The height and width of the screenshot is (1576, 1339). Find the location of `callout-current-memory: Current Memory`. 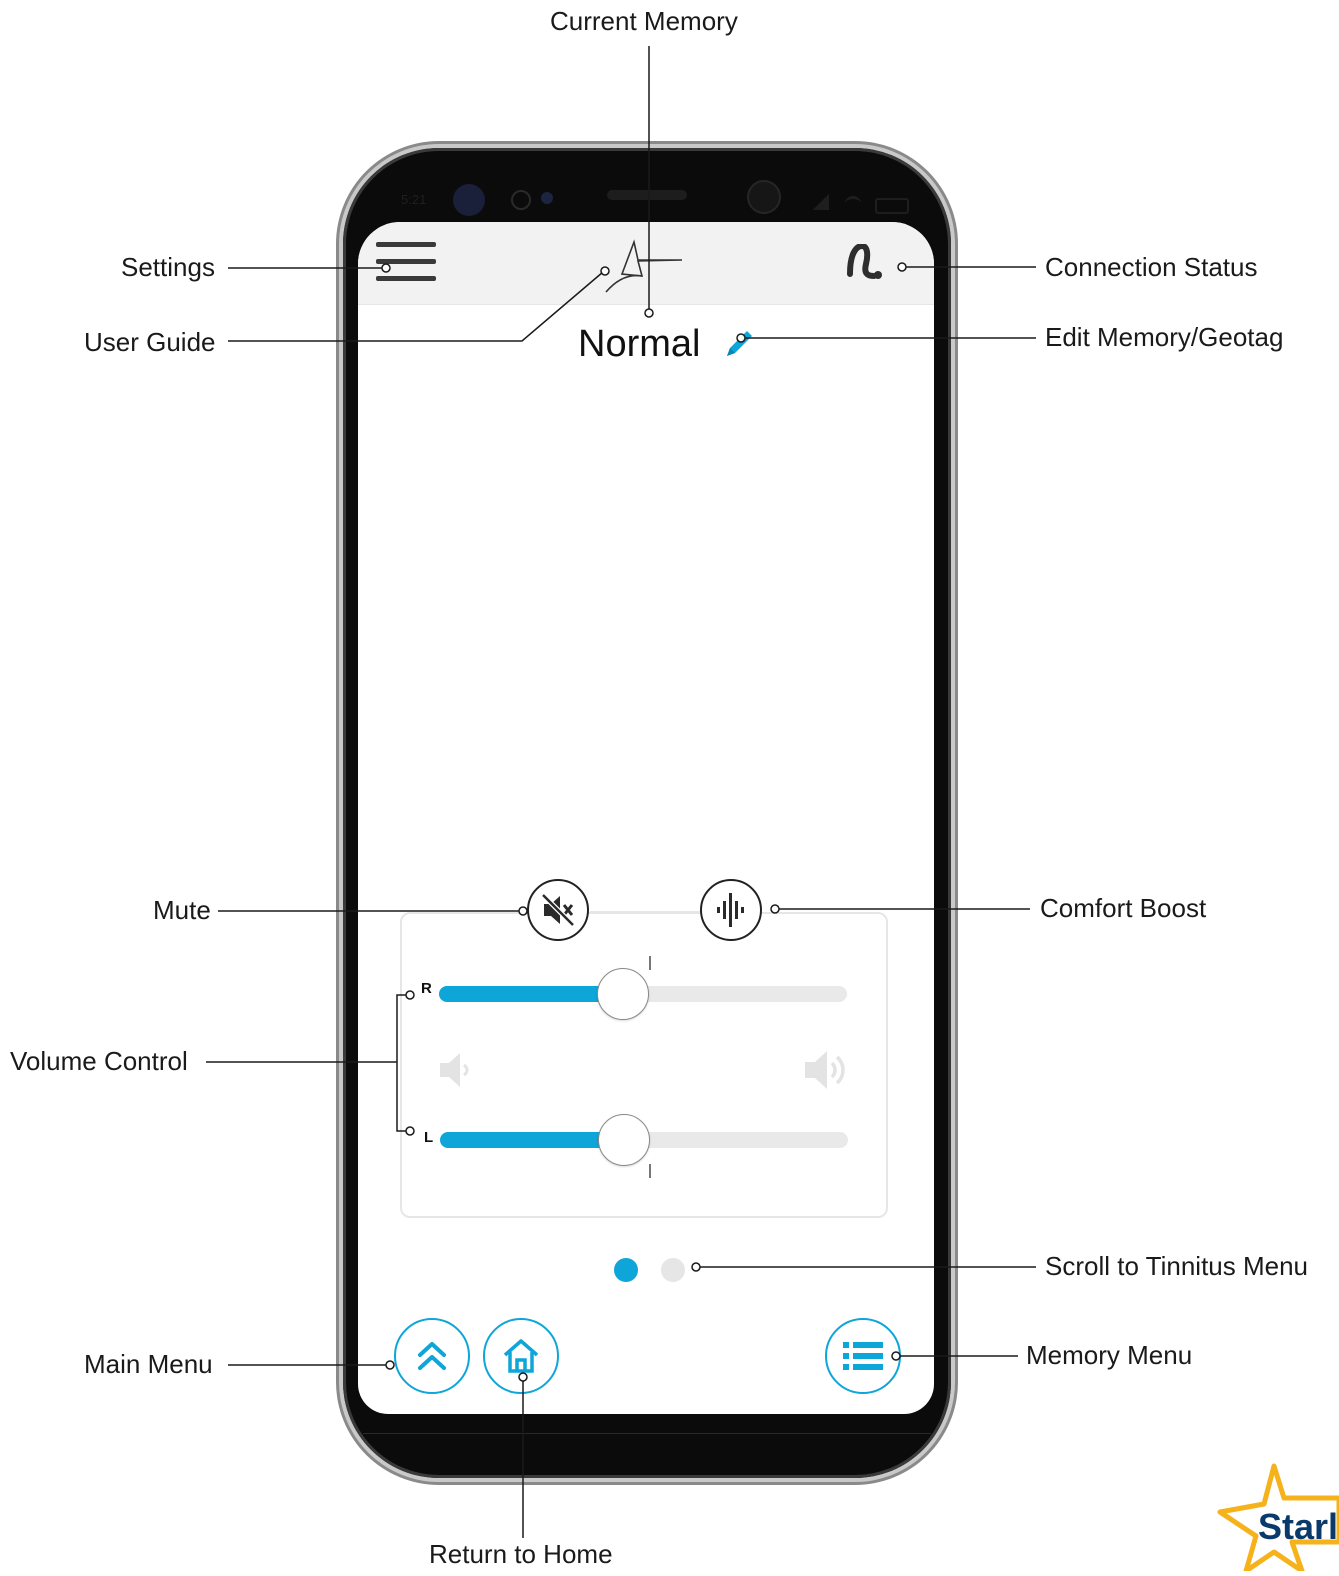

callout-current-memory: Current Memory is located at coordinates (644, 21).